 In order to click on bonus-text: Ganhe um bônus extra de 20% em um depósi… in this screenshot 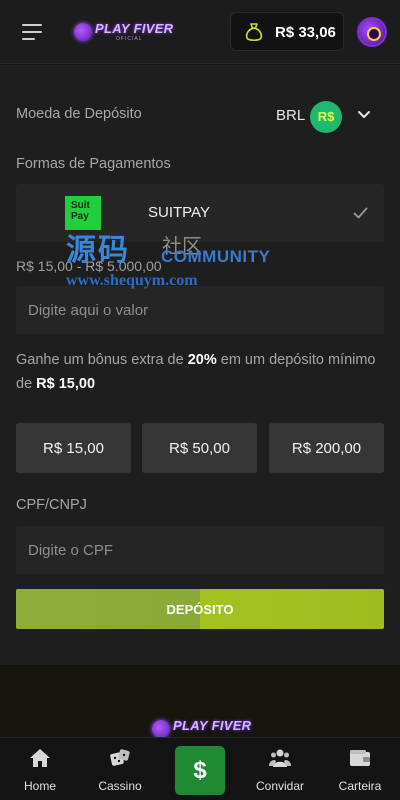, I will do `click(200, 372)`.